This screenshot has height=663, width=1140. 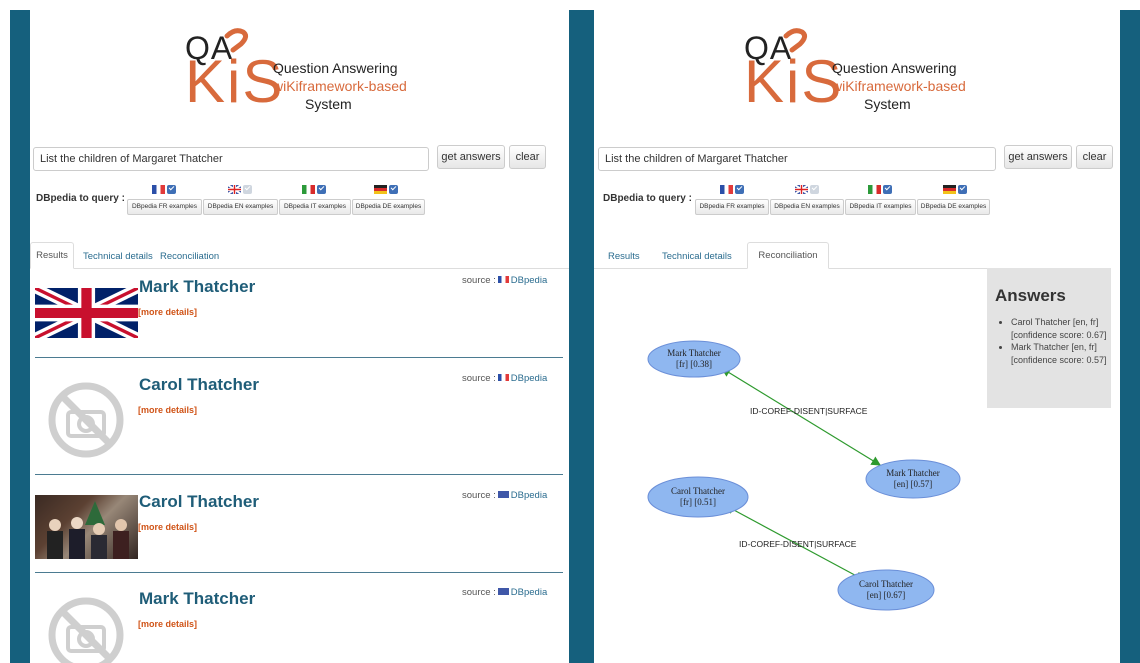 What do you see at coordinates (886, 595) in the screenshot?
I see `graph-node-value: [en] [0.67]` at bounding box center [886, 595].